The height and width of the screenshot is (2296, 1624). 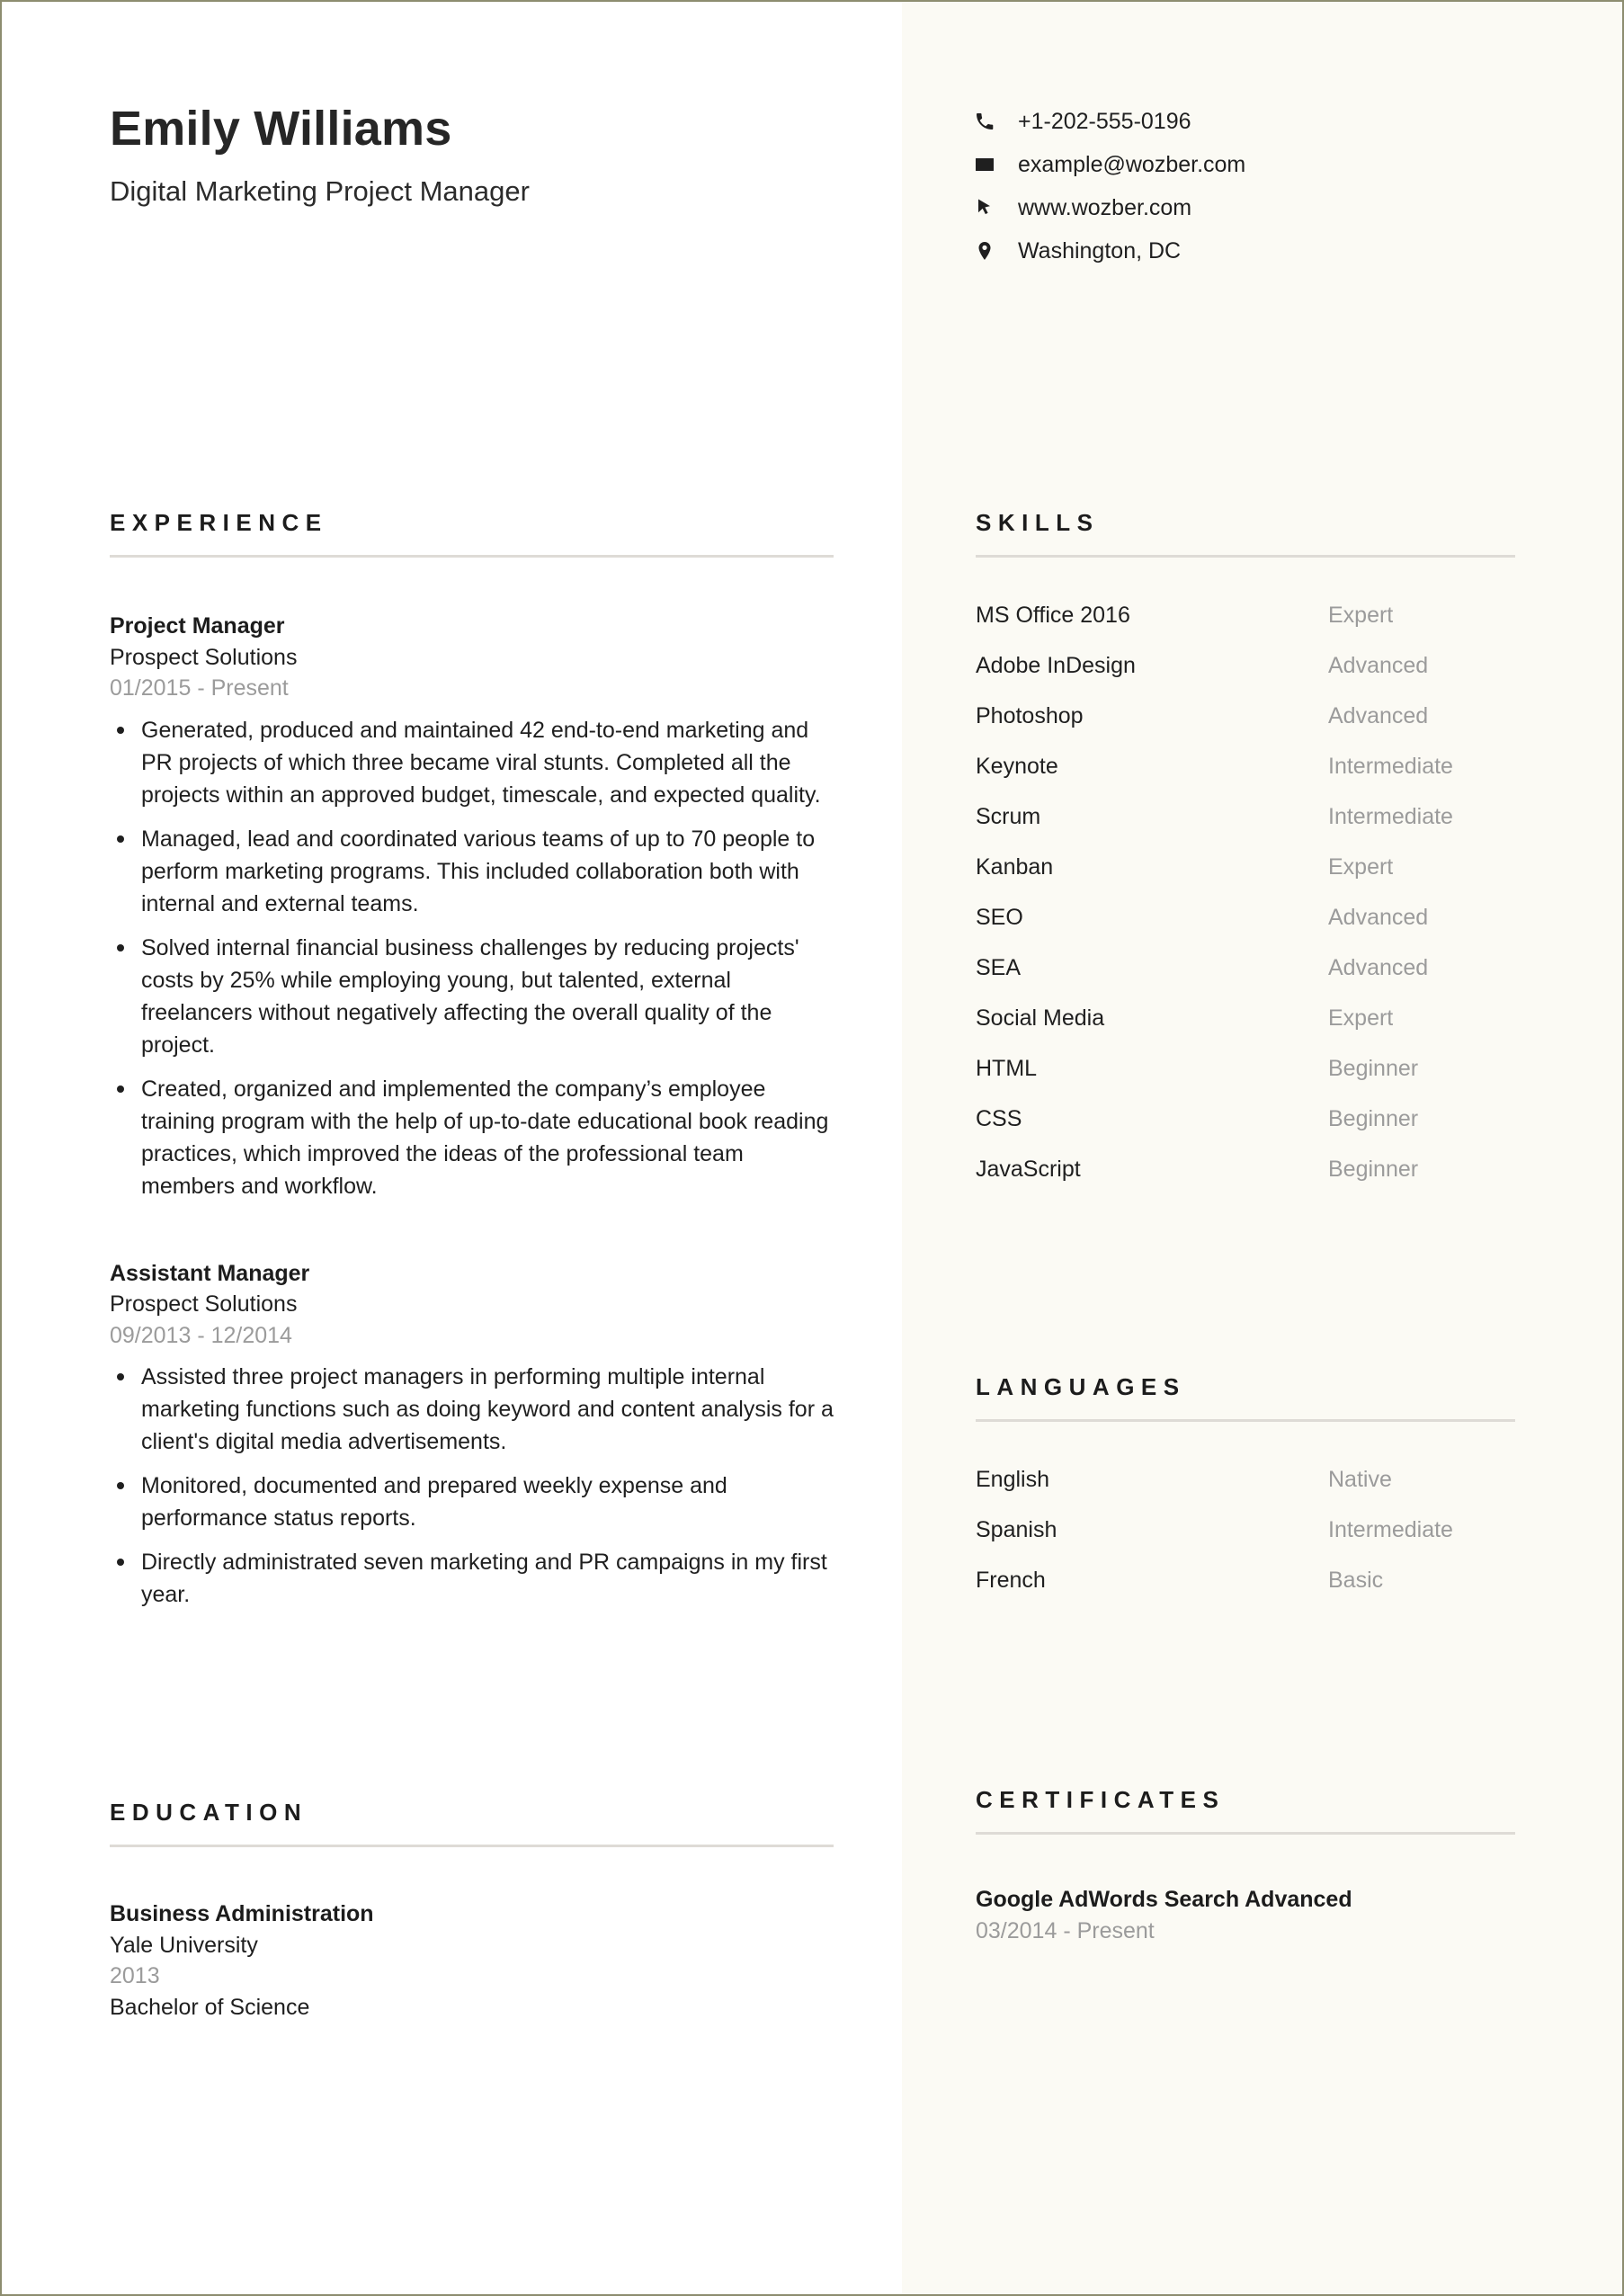 What do you see at coordinates (985, 121) in the screenshot?
I see `phone-icon` at bounding box center [985, 121].